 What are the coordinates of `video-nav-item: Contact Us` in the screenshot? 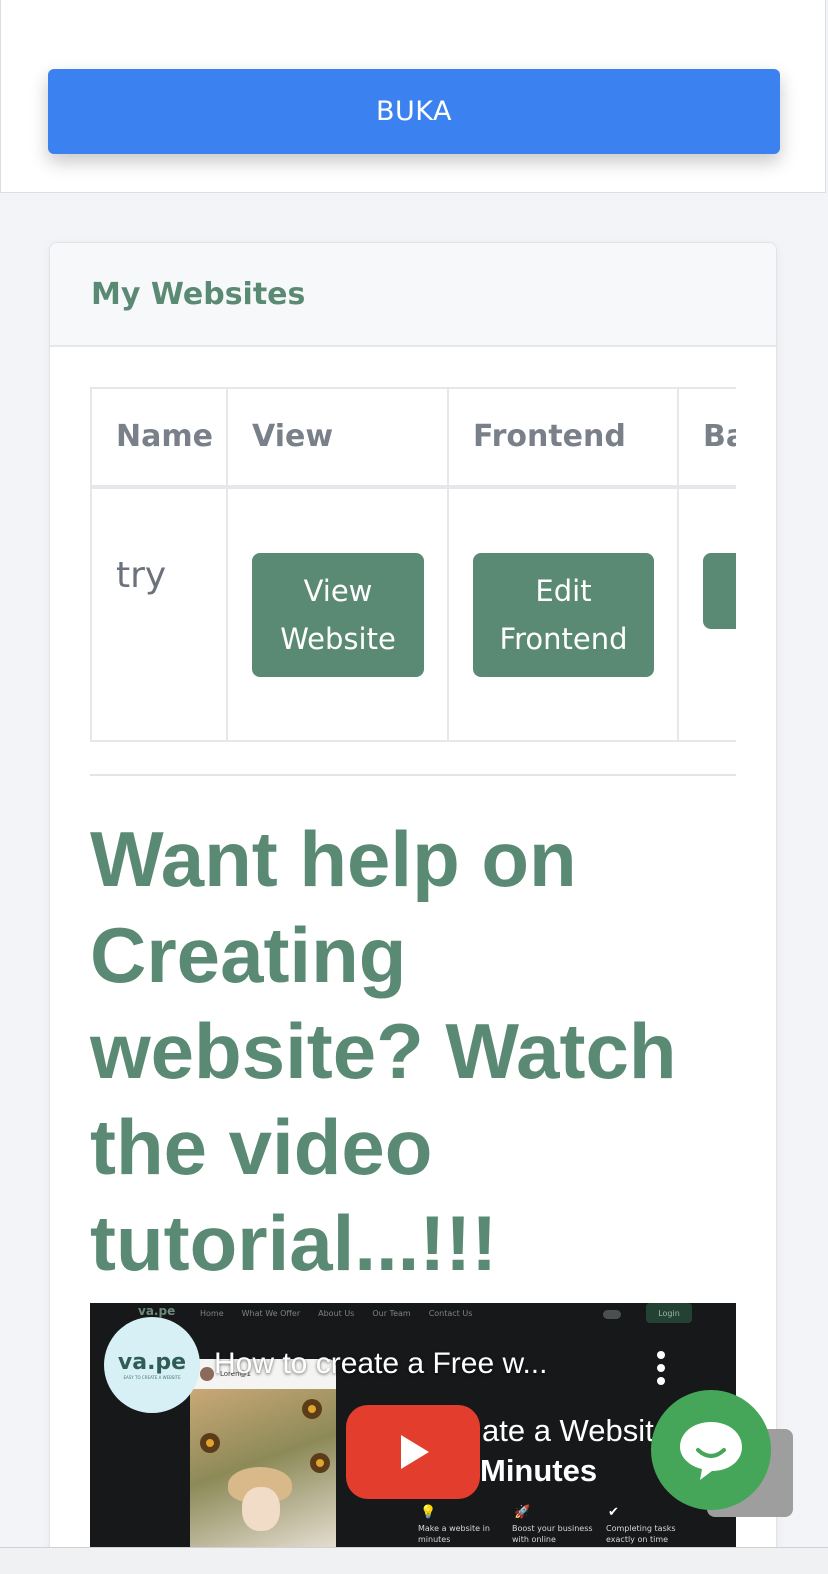 It's located at (450, 1313).